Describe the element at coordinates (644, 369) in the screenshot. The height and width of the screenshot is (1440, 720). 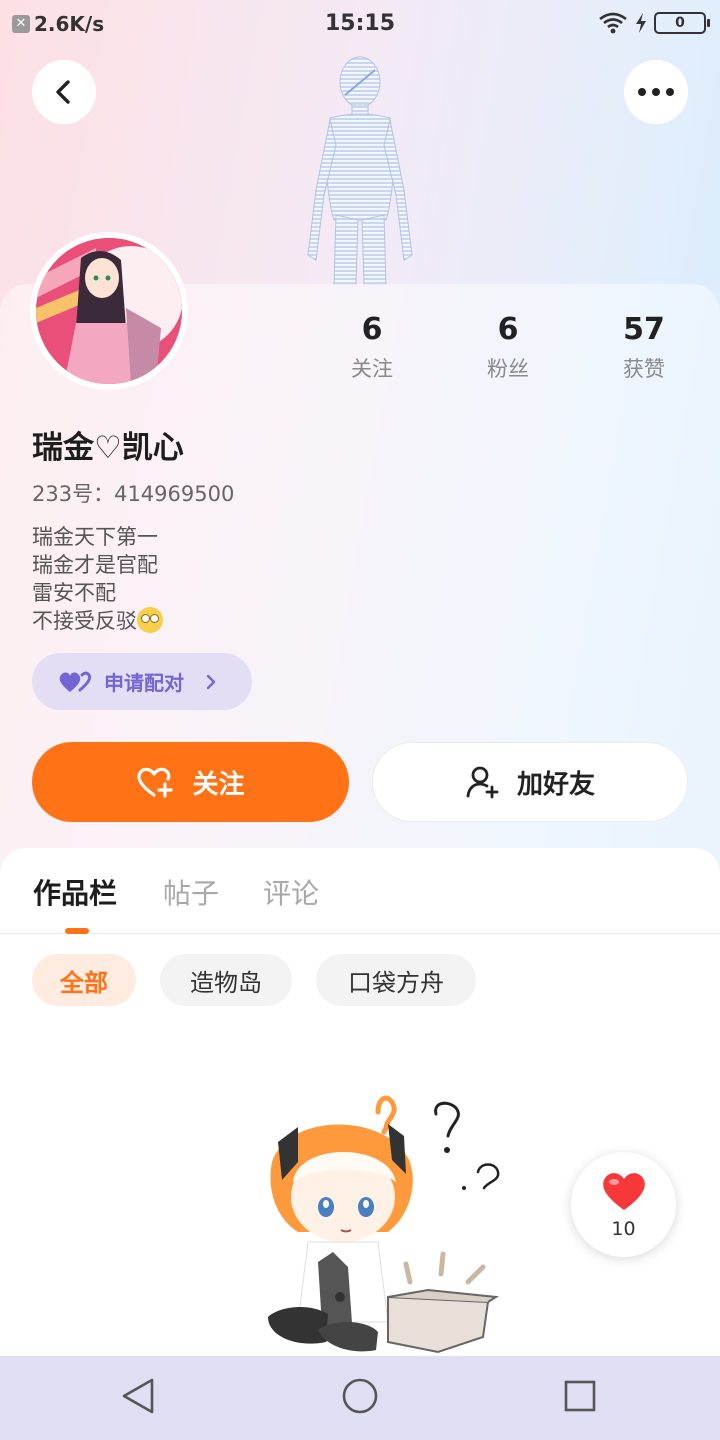
I see `stat-label: 获赞` at that location.